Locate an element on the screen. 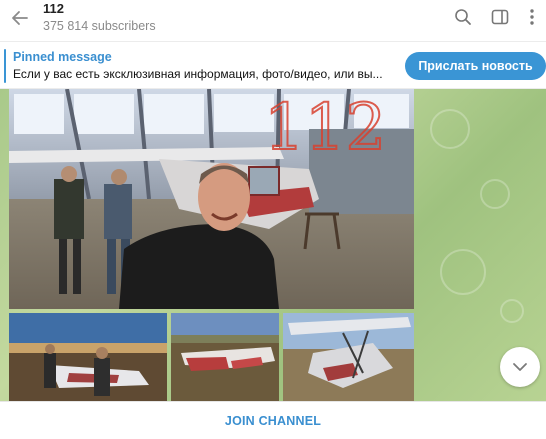  search-icon is located at coordinates (463, 17).